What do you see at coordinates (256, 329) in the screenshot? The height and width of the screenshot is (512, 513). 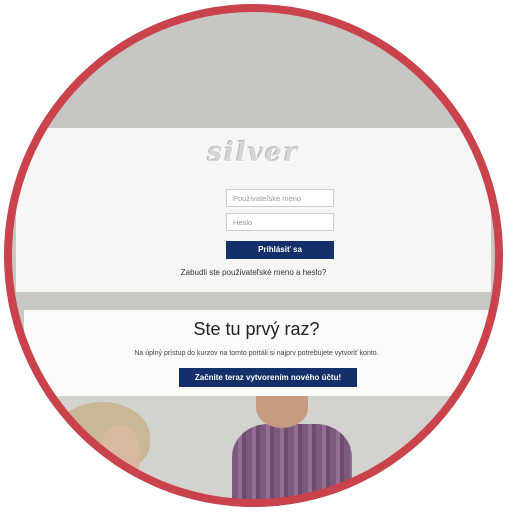 I see `first-time-title: Ste tu prvý raz?` at bounding box center [256, 329].